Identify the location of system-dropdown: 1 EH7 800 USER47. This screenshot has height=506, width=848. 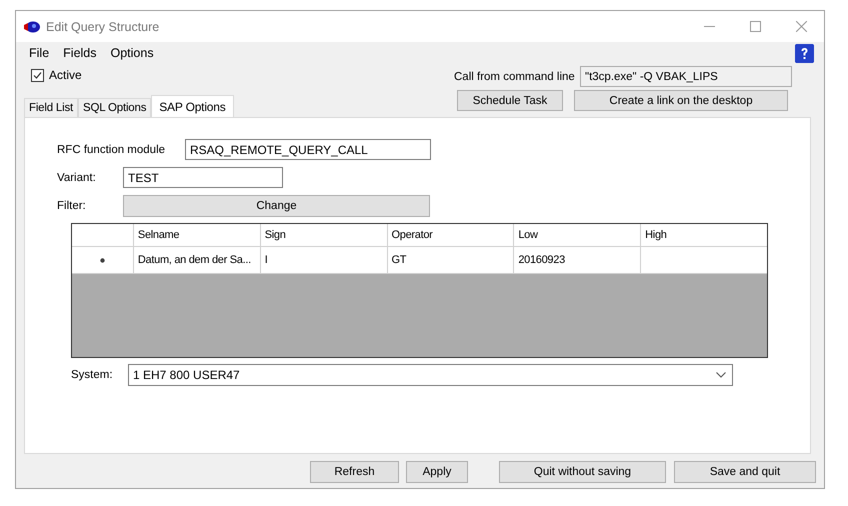
(430, 375).